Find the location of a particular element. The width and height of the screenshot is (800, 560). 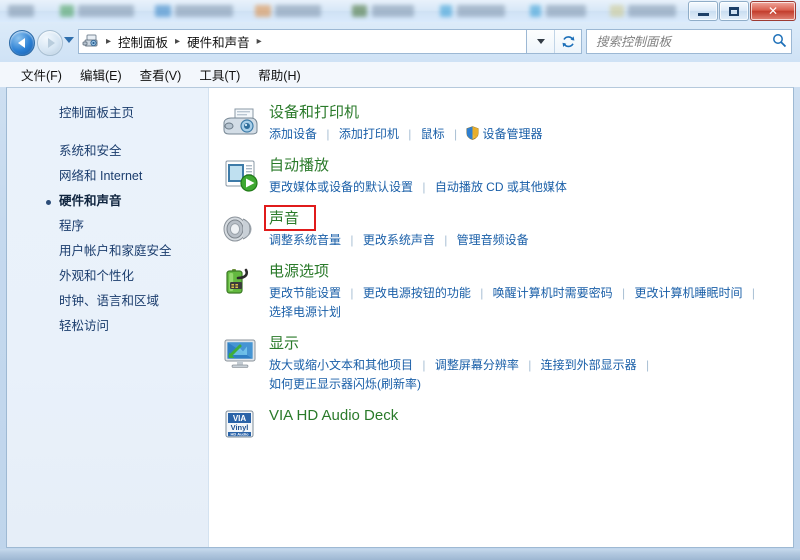

battery-plug-icon is located at coordinates (241, 281).